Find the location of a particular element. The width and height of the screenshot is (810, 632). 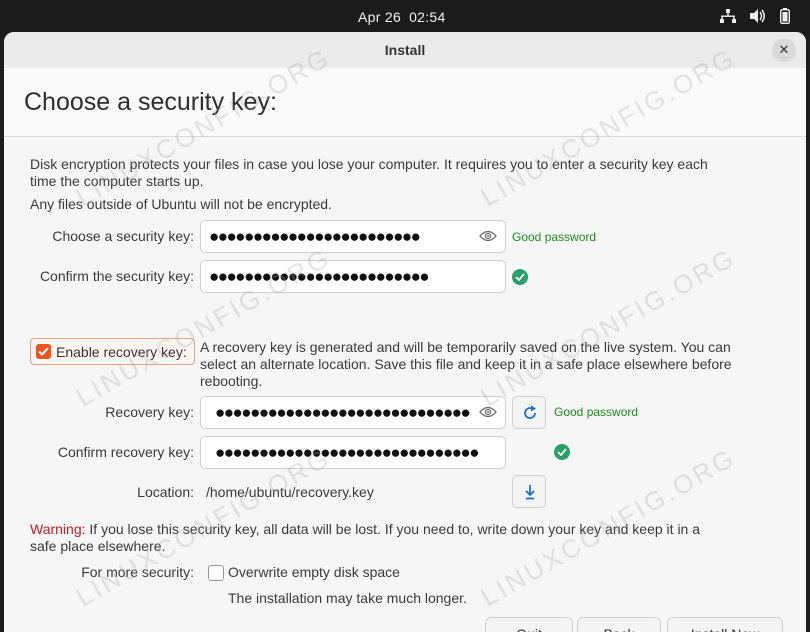

network-icon is located at coordinates (728, 16).